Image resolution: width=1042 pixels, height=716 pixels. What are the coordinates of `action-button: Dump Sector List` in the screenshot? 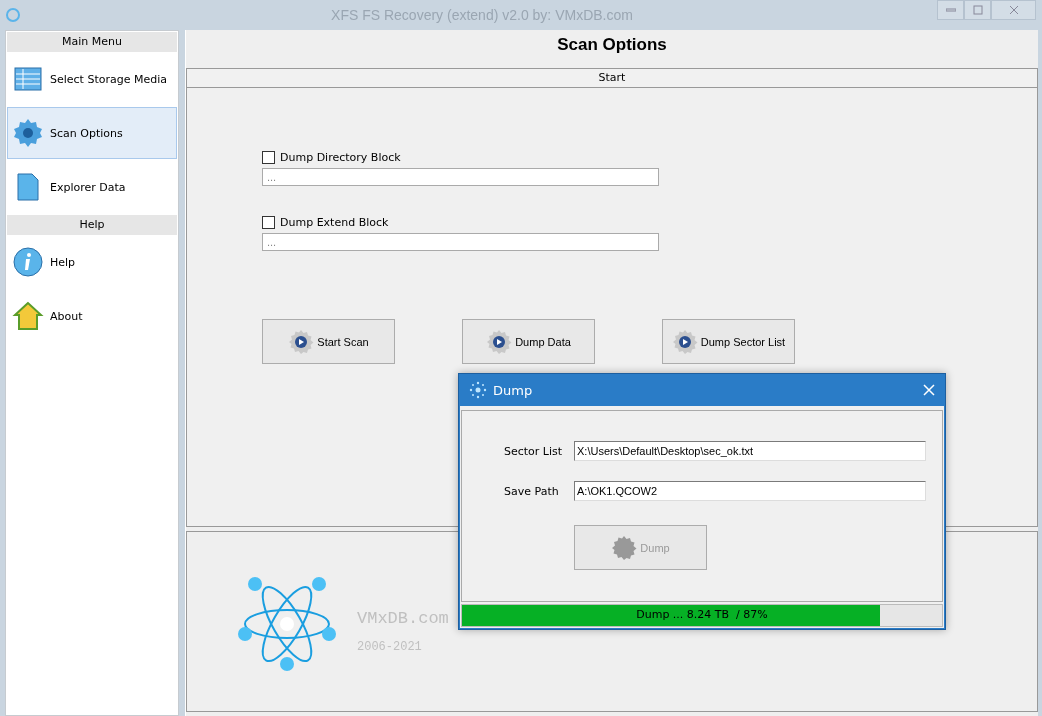 It's located at (728, 341).